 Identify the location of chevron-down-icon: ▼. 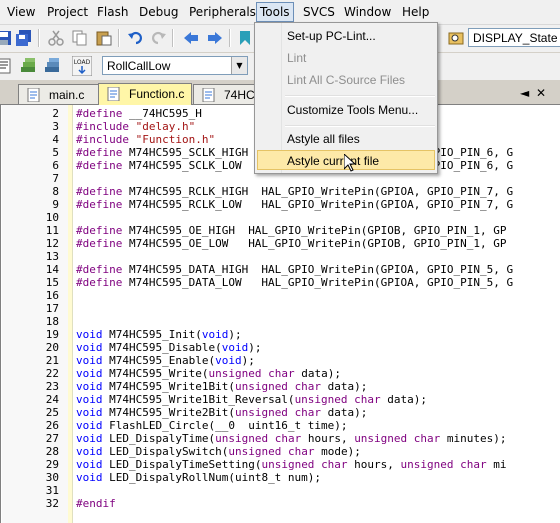
(239, 65).